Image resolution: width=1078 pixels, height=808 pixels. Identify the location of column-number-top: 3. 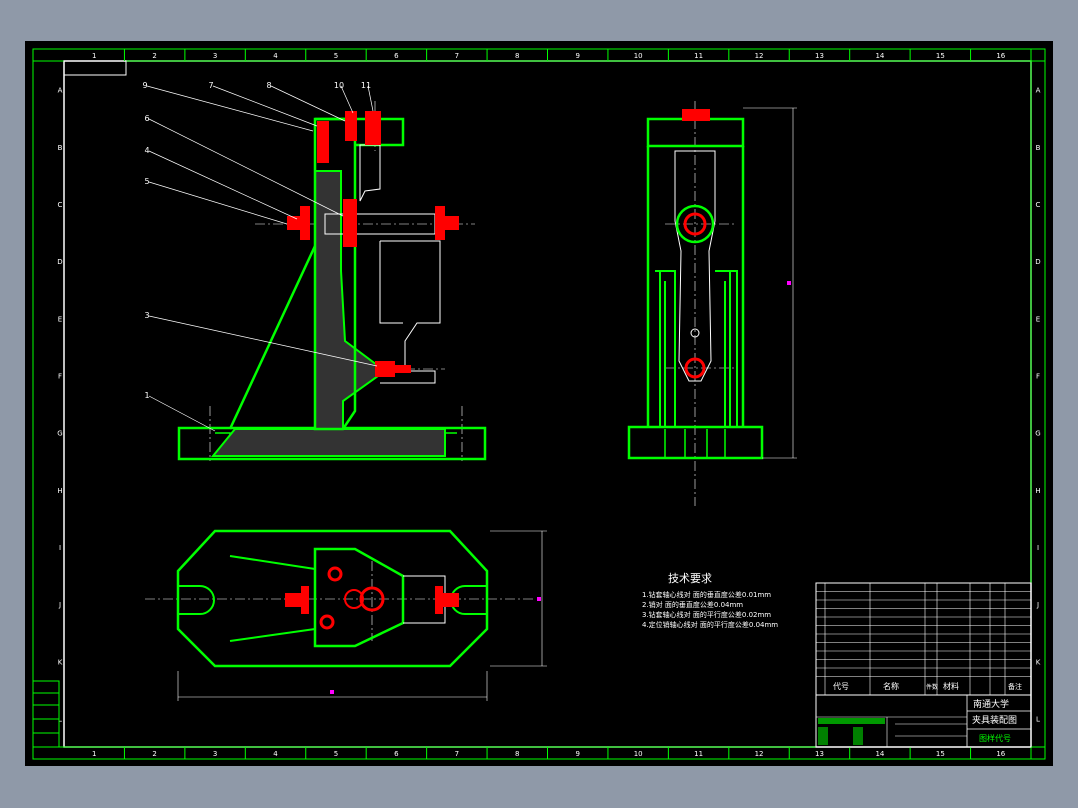
(215, 56).